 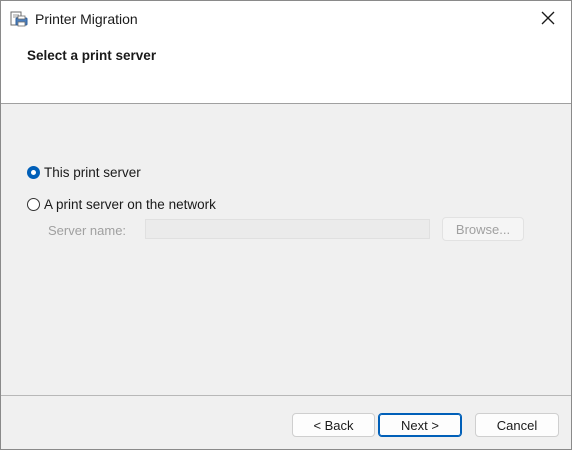 What do you see at coordinates (287, 229) in the screenshot?
I see `server-name-input` at bounding box center [287, 229].